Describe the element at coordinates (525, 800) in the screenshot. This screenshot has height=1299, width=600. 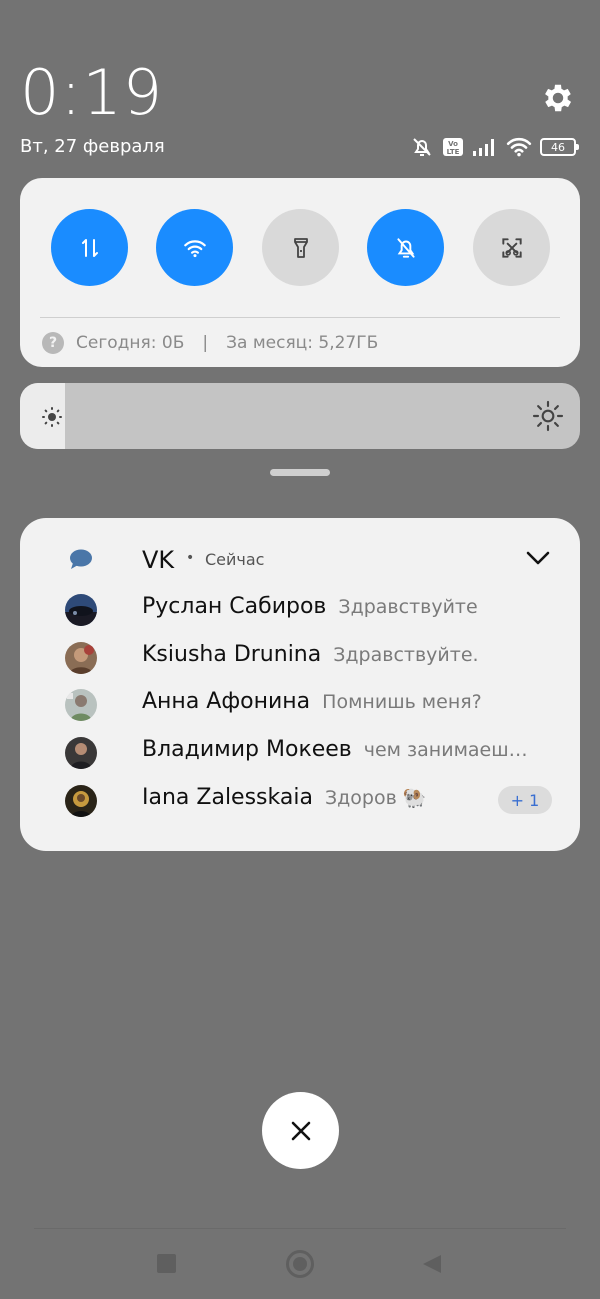
I see `more-messages-badge: + 1` at that location.